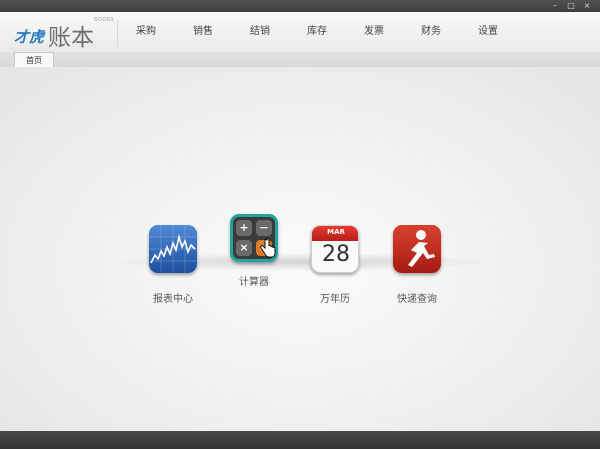 The height and width of the screenshot is (449, 600). What do you see at coordinates (104, 20) in the screenshot?
I see `logo-subtitle: BOOKS` at bounding box center [104, 20].